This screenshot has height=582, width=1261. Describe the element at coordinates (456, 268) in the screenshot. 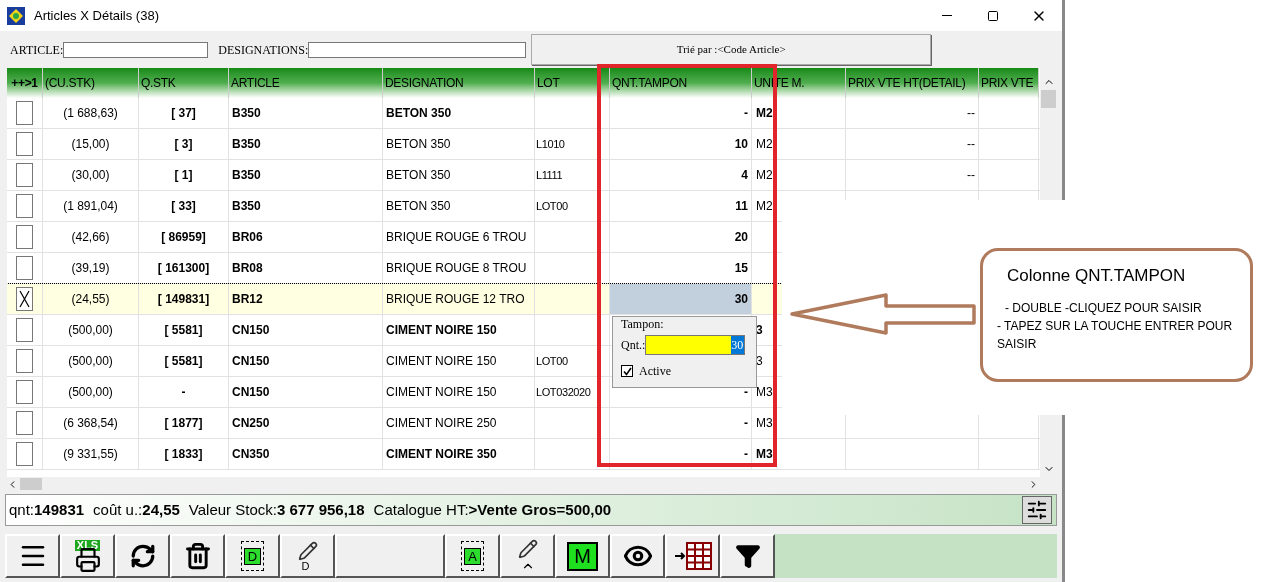

I see `table-cell-text: BRIQUE ROUGE 8 TROU` at that location.